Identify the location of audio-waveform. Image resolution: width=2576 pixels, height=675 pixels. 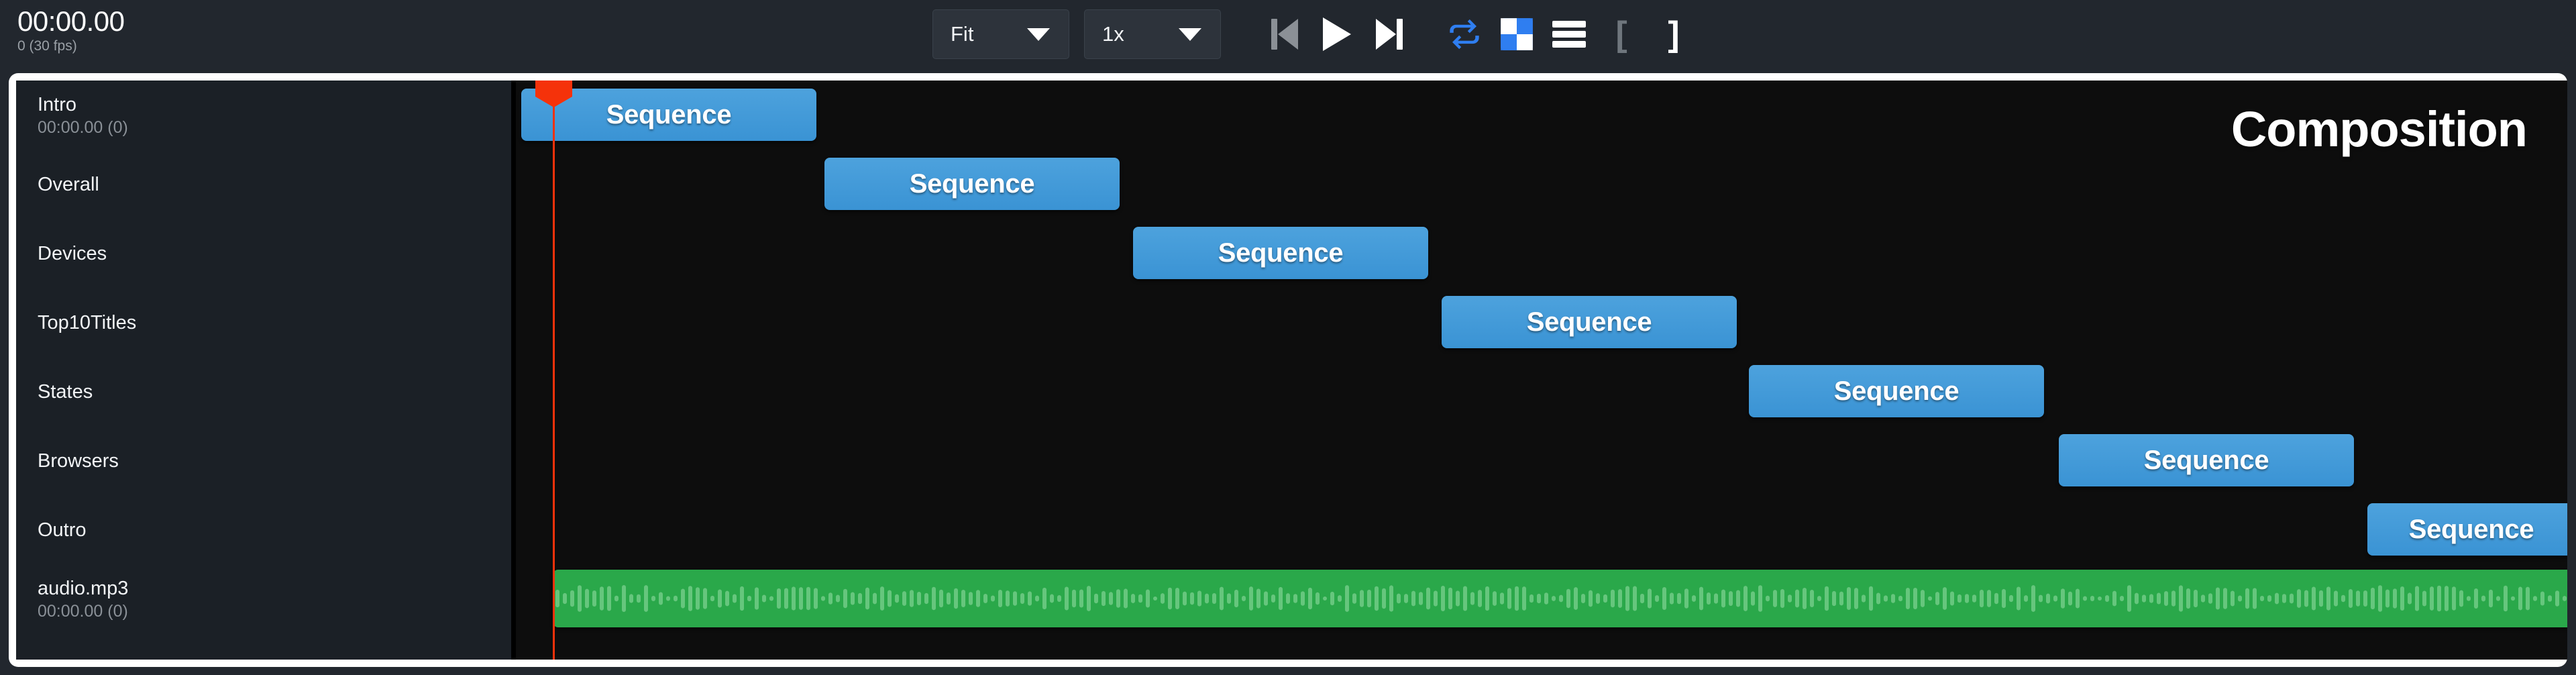
(1561, 598).